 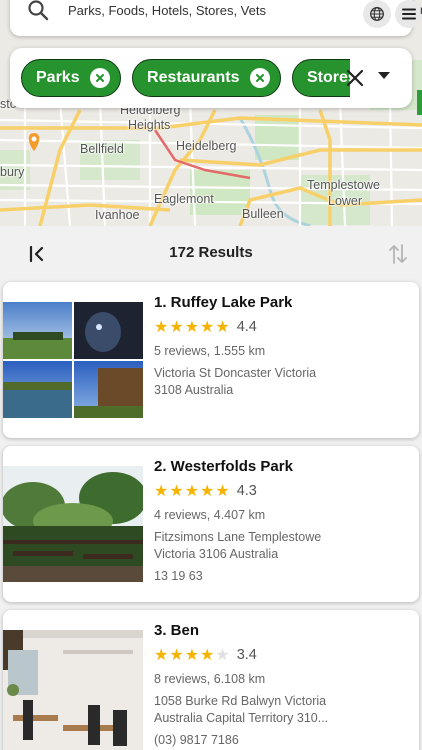 I want to click on search-icon, so click(x=38, y=11).